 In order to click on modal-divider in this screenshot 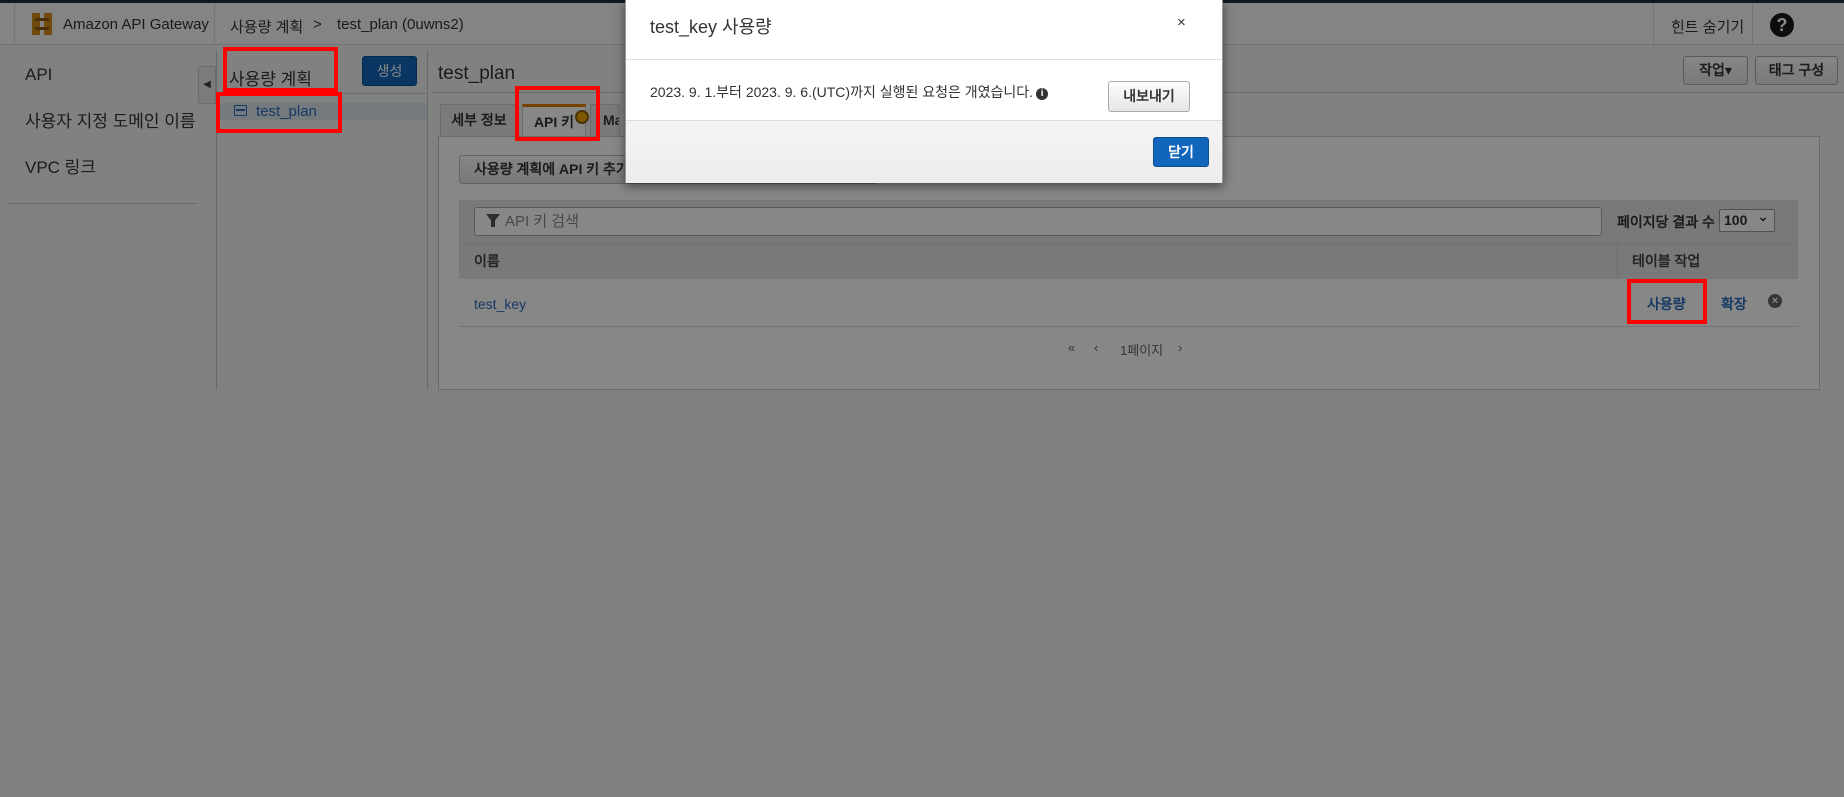, I will do `click(924, 59)`.